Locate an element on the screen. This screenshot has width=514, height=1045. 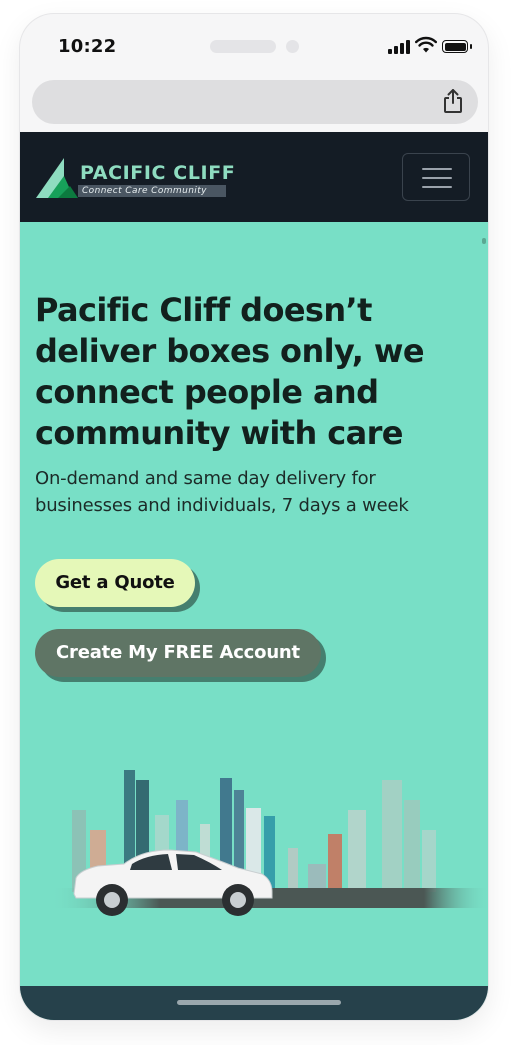
logo-title: PACIFIC CLIFF is located at coordinates (158, 173).